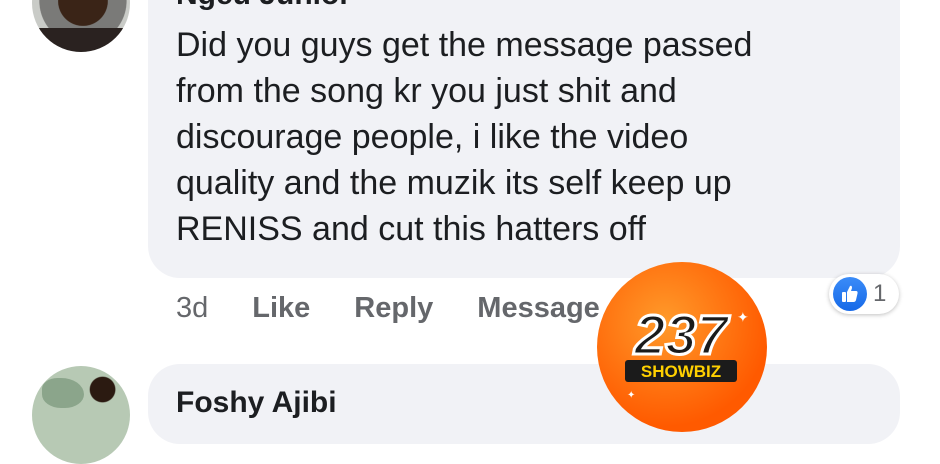  What do you see at coordinates (281, 308) in the screenshot?
I see `like-button: Like` at bounding box center [281, 308].